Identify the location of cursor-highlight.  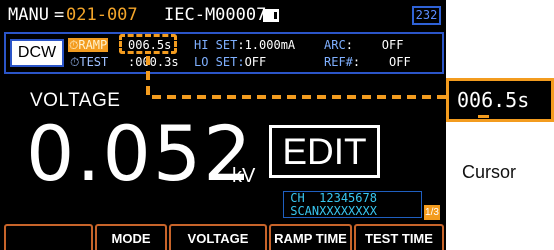
(148, 44).